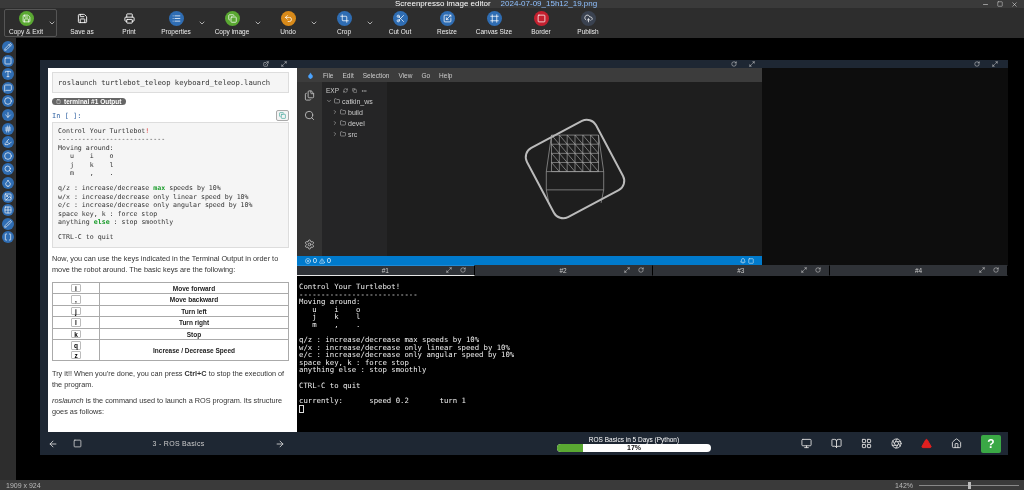 Image resolution: width=1024 pixels, height=490 pixels. What do you see at coordinates (8, 128) in the screenshot?
I see `hash-icon` at bounding box center [8, 128].